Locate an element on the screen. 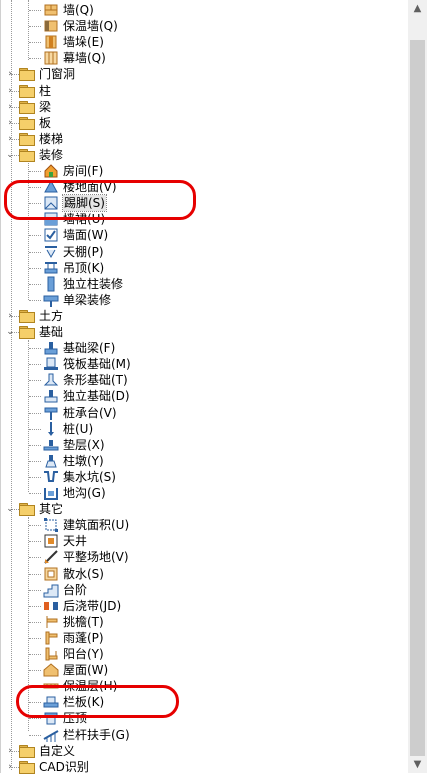 This screenshot has height=775, width=427. tree-node-pile: 桩(U) is located at coordinates (68, 429).